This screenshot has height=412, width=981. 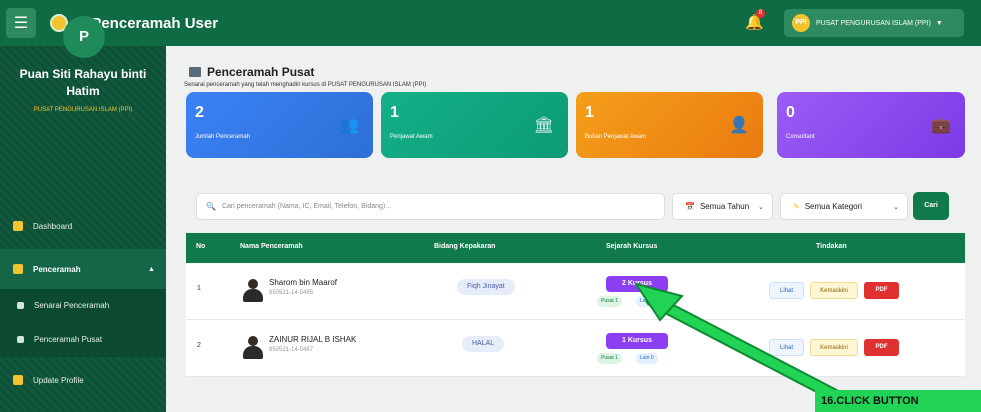 What do you see at coordinates (211, 206) in the screenshot?
I see `search-icon: 🔍` at bounding box center [211, 206].